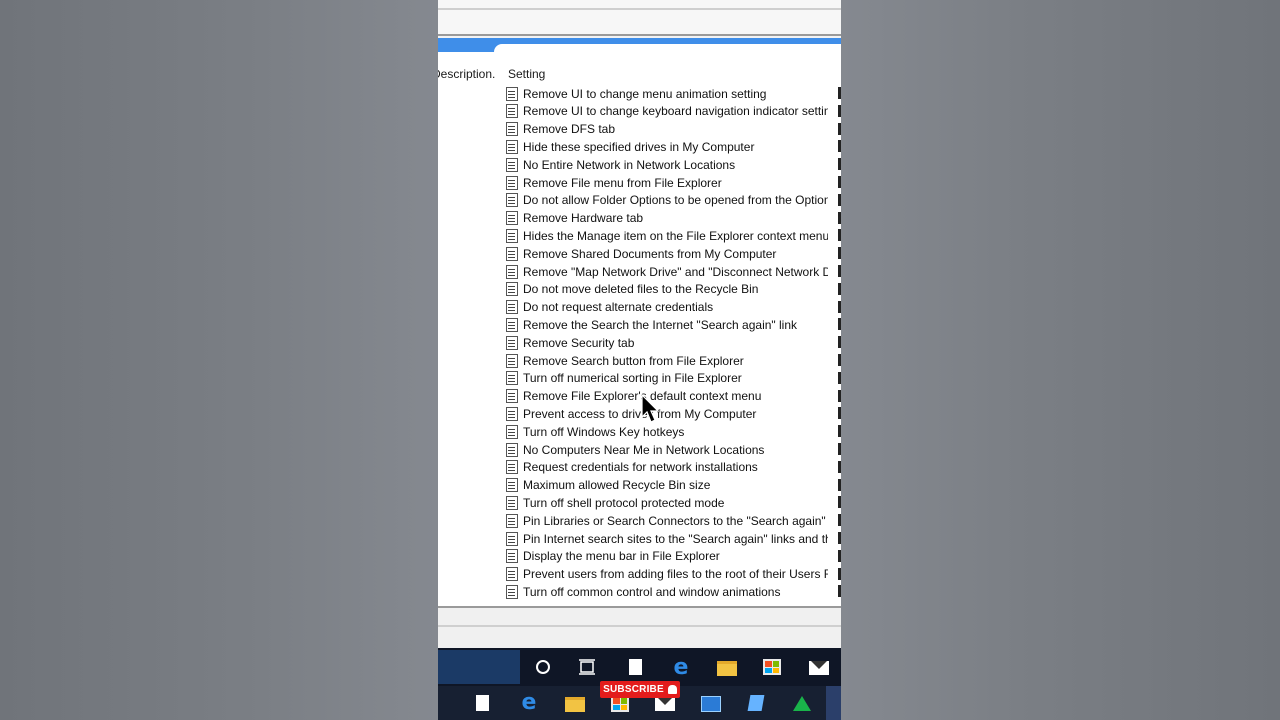 This screenshot has width=1280, height=720. I want to click on setting-row: Maximum allowed Recycle Bin size, so click(673, 485).